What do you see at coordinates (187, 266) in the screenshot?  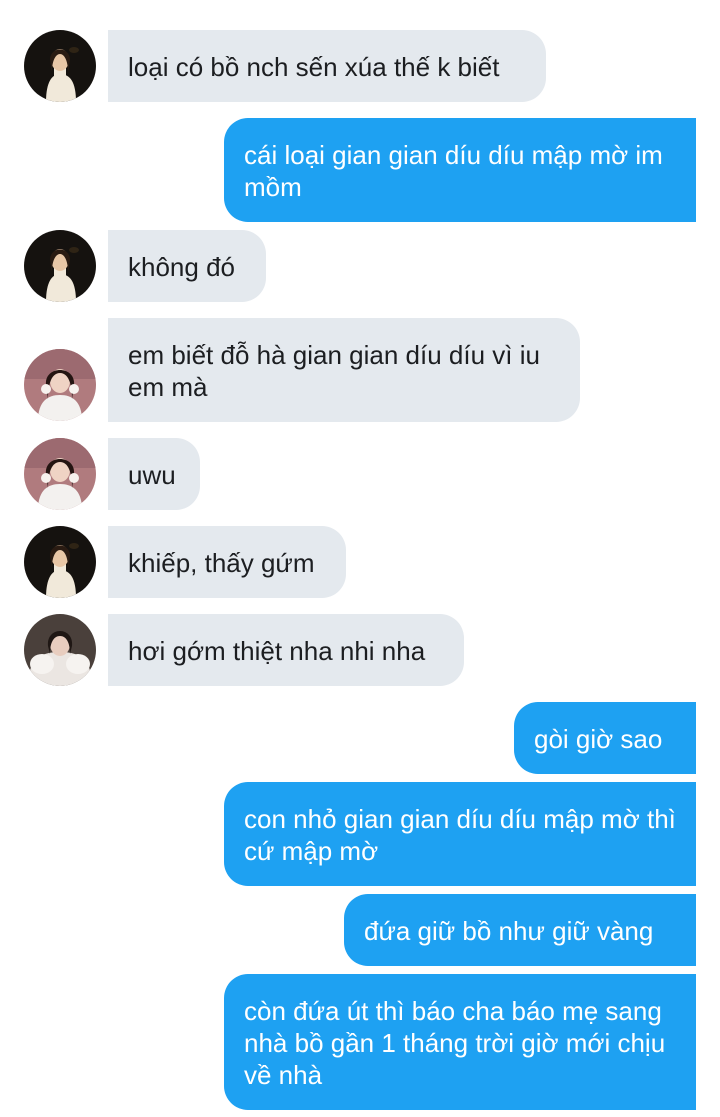 I see `message-bubble-incoming: không đó` at bounding box center [187, 266].